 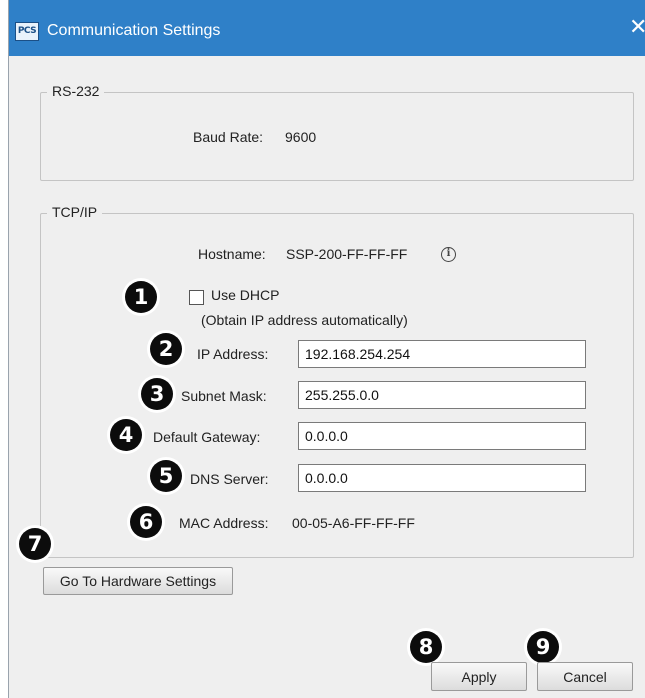 What do you see at coordinates (347, 254) in the screenshot?
I see `hostname-value: SSP-200-FF-FF-FF` at bounding box center [347, 254].